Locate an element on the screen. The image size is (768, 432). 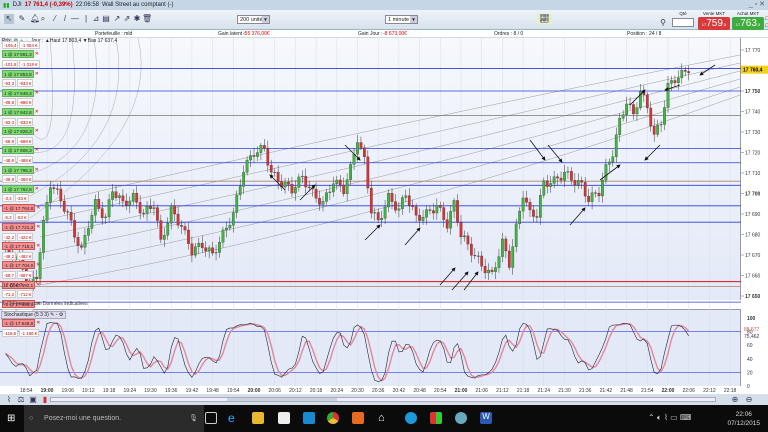
horizontal-scrollbar is located at coordinates (383, 399).